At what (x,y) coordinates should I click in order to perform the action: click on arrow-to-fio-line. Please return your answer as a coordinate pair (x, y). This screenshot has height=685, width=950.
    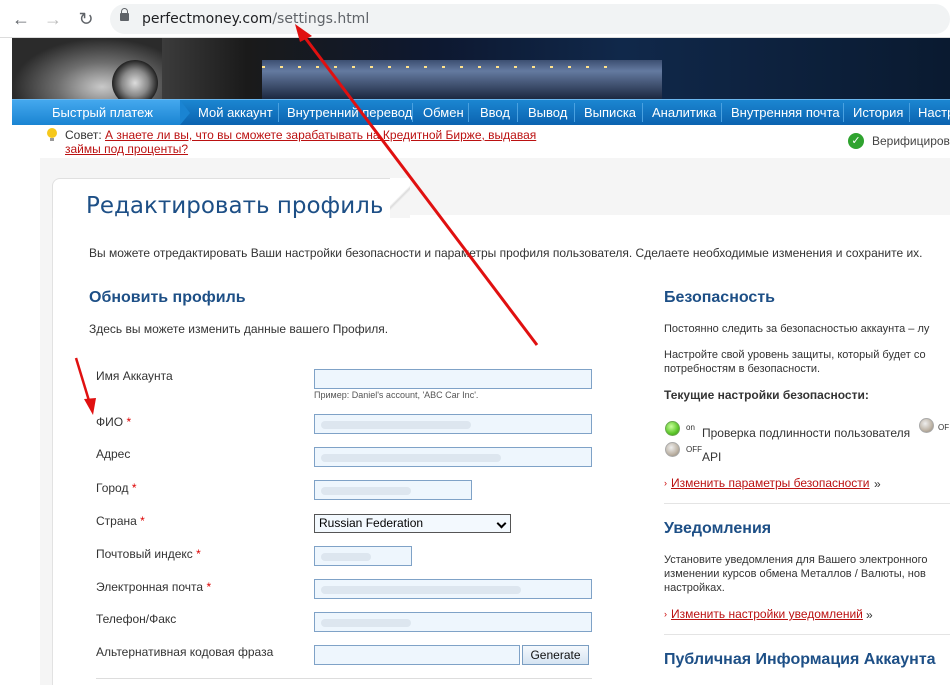
    Looking at the image, I should click on (83, 381).